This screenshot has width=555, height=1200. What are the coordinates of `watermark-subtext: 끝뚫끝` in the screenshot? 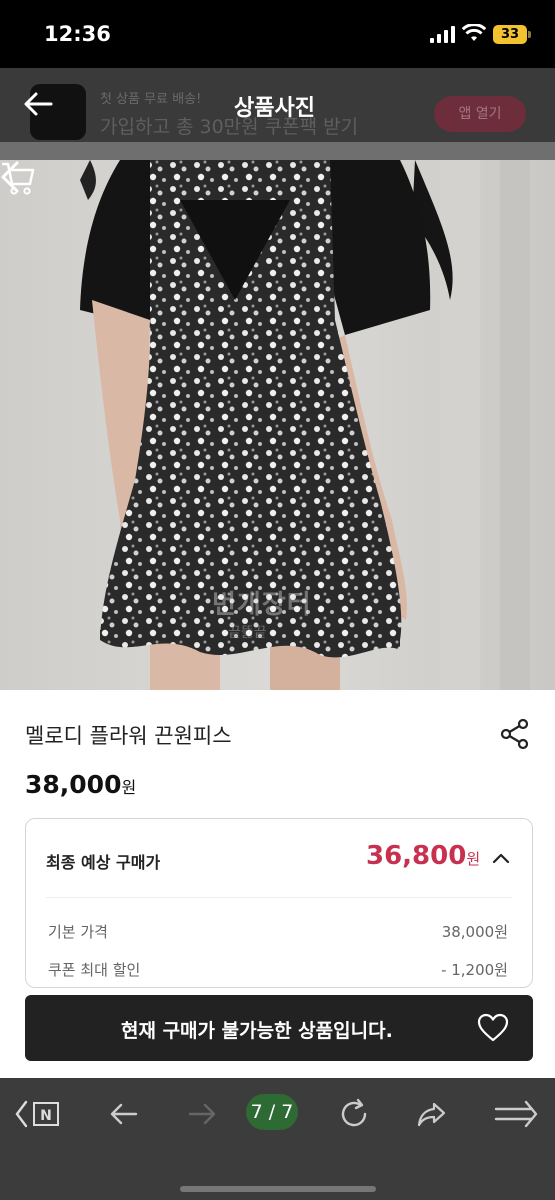 It's located at (247, 633).